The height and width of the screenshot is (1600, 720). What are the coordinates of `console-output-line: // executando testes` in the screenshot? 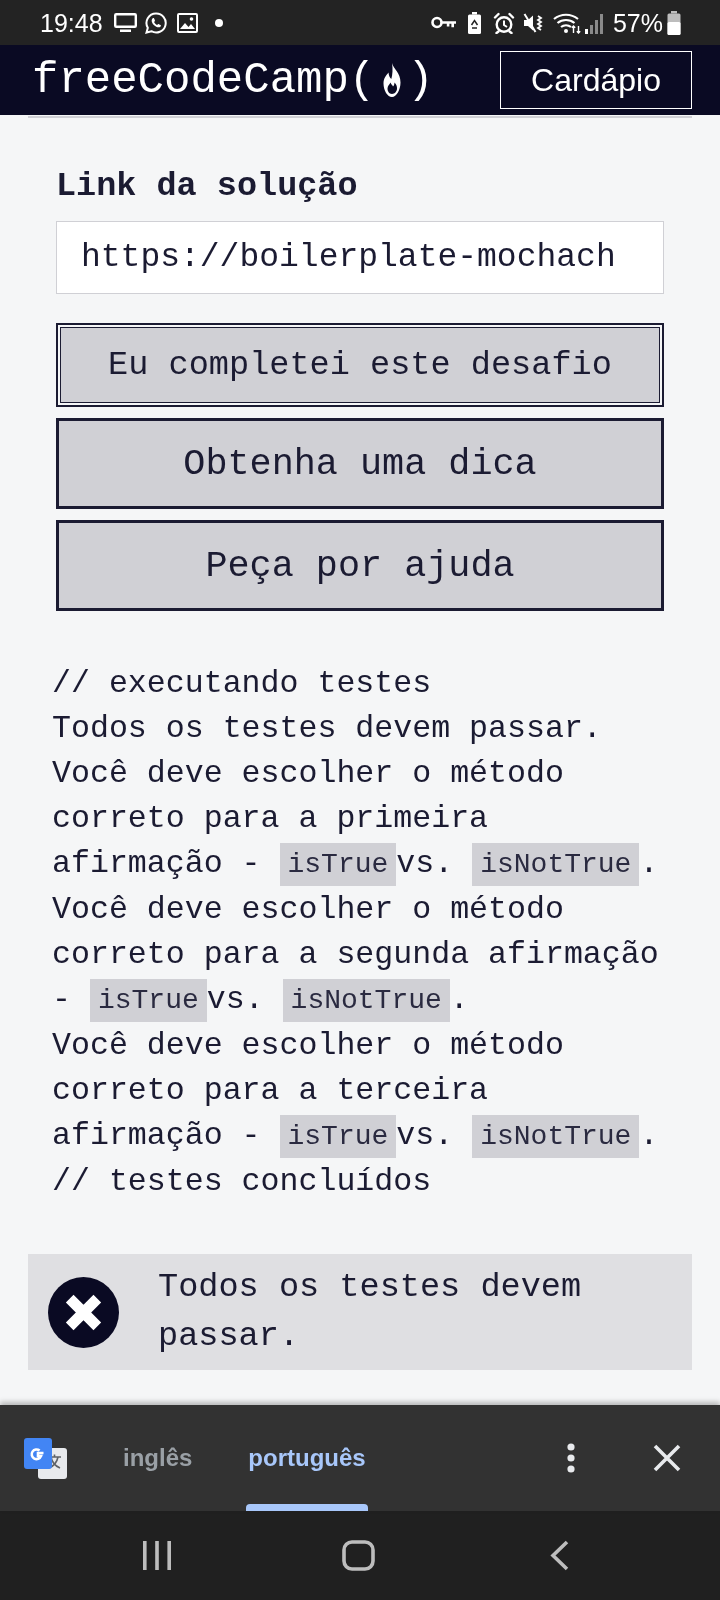 It's located at (242, 684).